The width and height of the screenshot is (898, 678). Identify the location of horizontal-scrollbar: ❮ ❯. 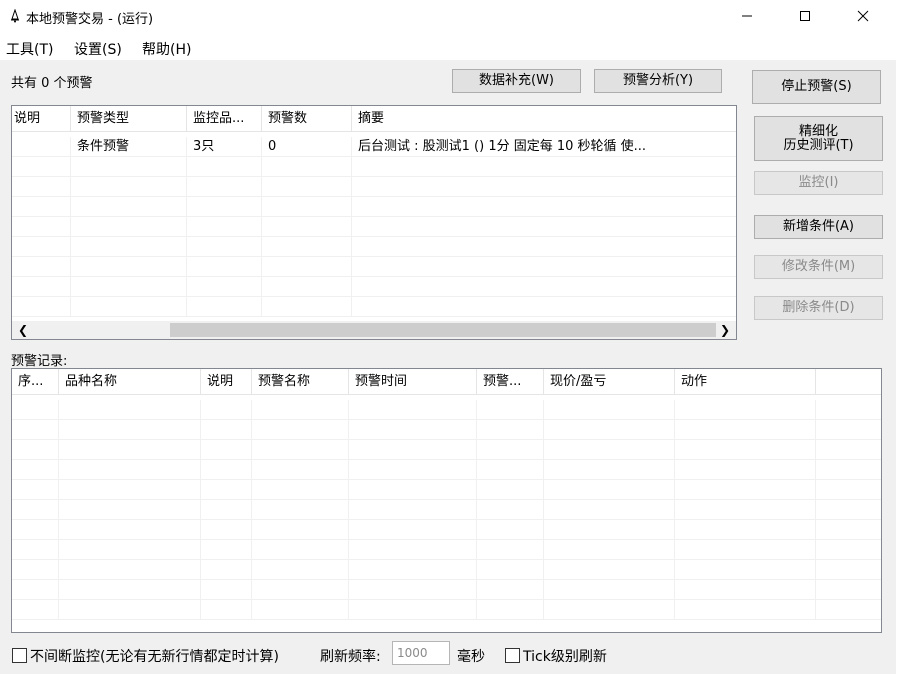
(374, 330).